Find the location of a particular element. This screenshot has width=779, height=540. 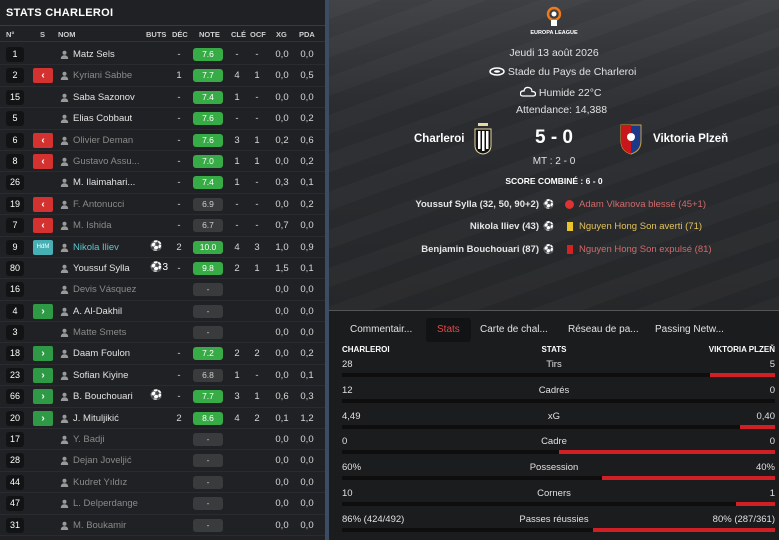

xg-value: 0,7 is located at coordinates (282, 226).